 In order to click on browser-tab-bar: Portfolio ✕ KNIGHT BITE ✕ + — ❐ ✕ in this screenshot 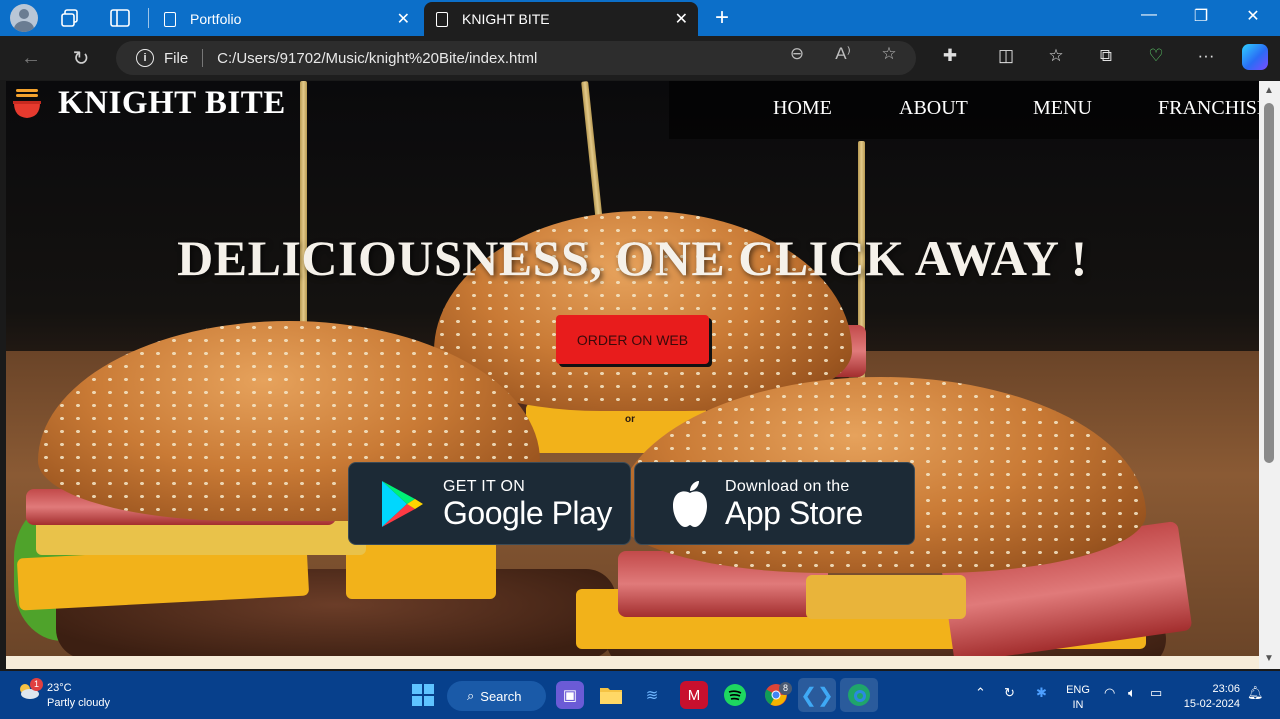, I will do `click(640, 18)`.